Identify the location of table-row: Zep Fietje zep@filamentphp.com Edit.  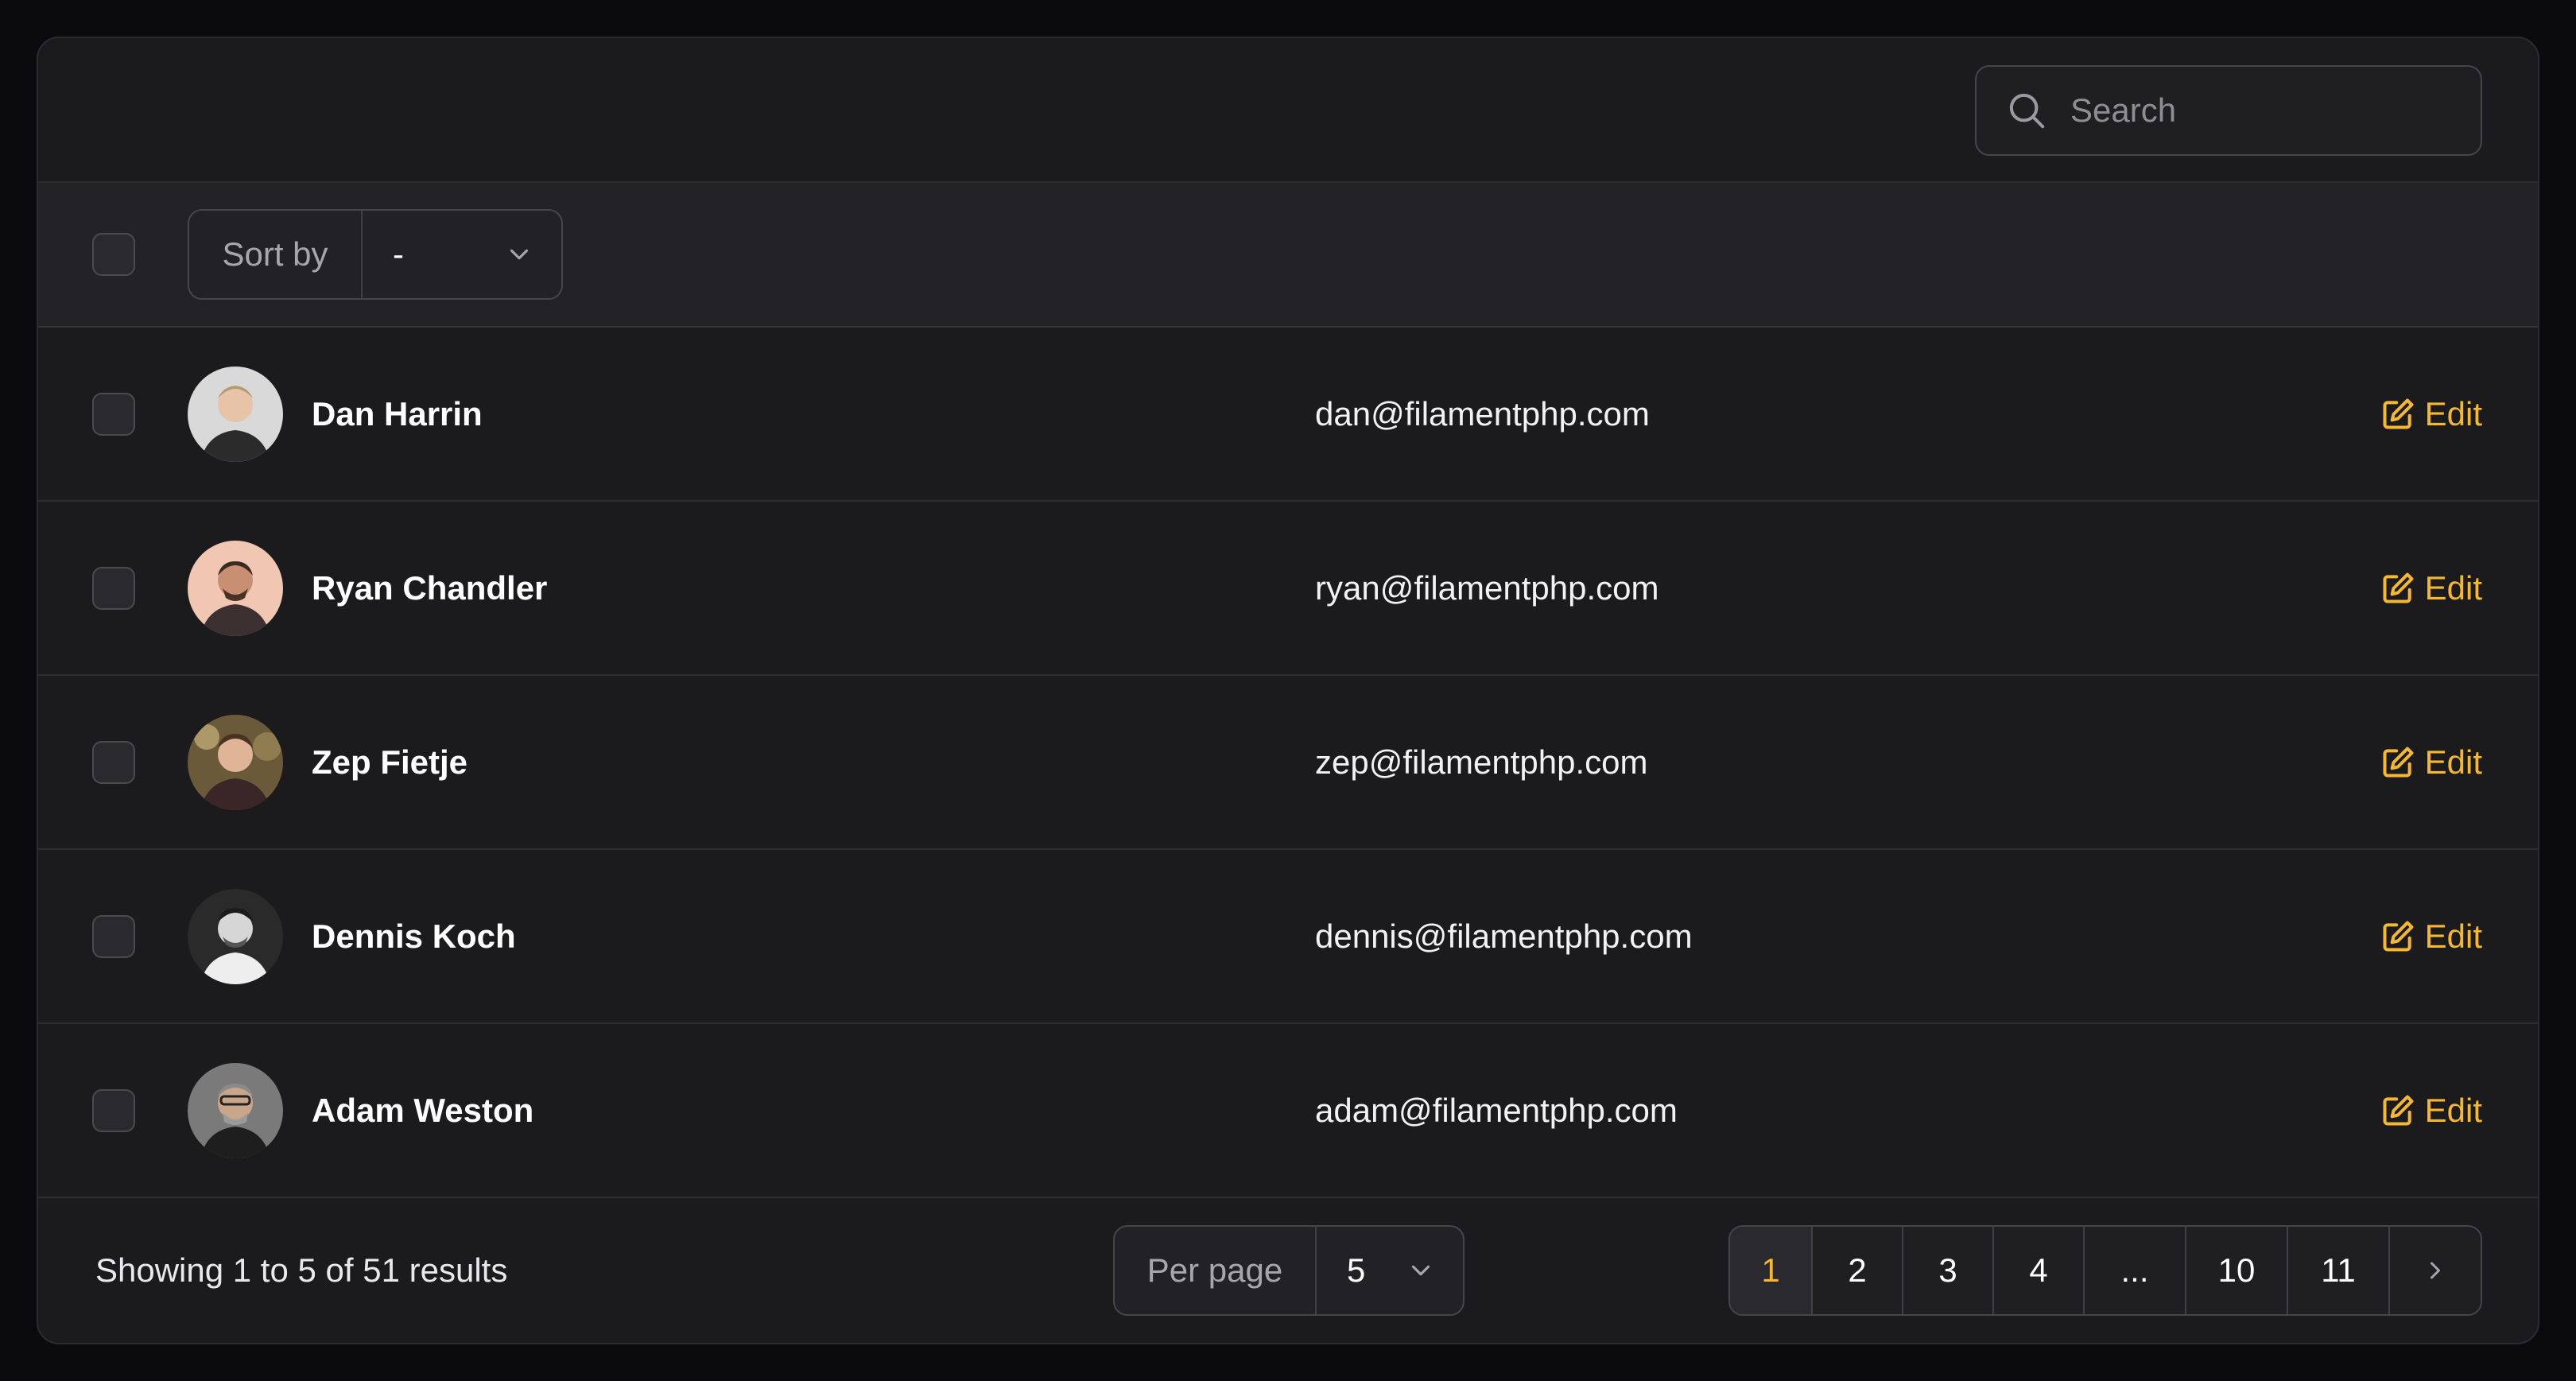
(1288, 763).